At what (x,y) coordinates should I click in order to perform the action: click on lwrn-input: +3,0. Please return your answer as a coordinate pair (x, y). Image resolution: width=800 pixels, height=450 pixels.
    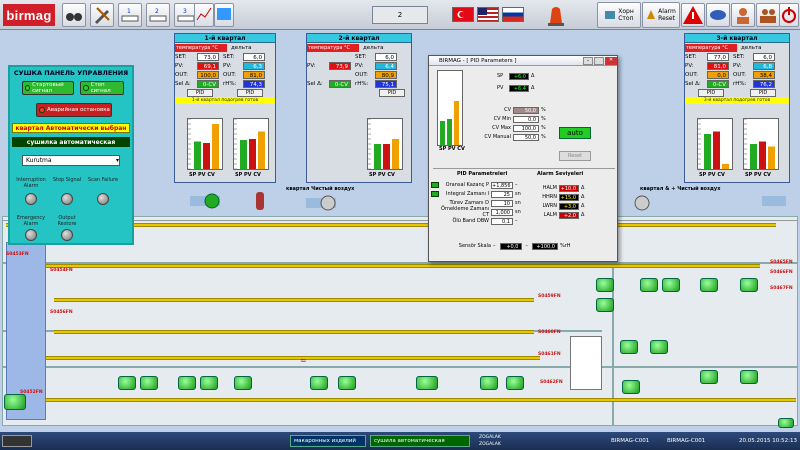
    Looking at the image, I should click on (569, 206).